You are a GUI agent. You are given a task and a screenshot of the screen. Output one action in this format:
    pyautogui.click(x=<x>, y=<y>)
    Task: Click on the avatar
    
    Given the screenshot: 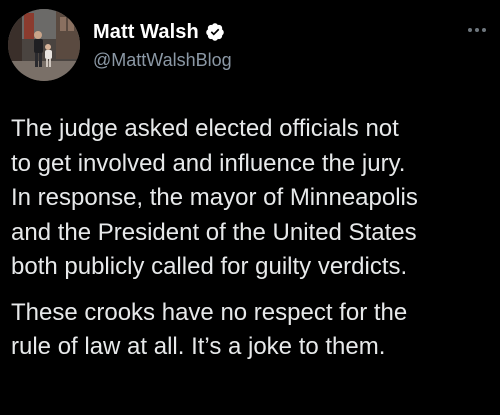 What is the action you would take?
    pyautogui.click(x=44, y=45)
    